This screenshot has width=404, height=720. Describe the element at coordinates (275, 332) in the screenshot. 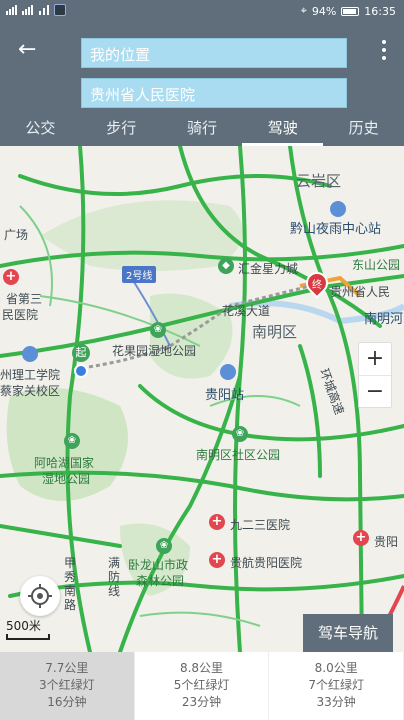

I see `label-nanming: 南明区` at that location.